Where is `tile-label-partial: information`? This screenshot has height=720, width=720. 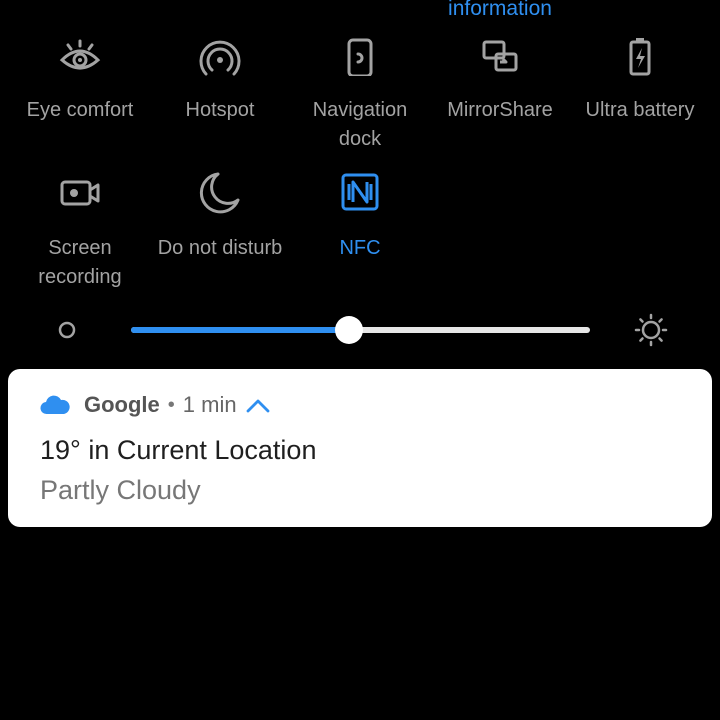
tile-label-partial: information is located at coordinates (500, 10).